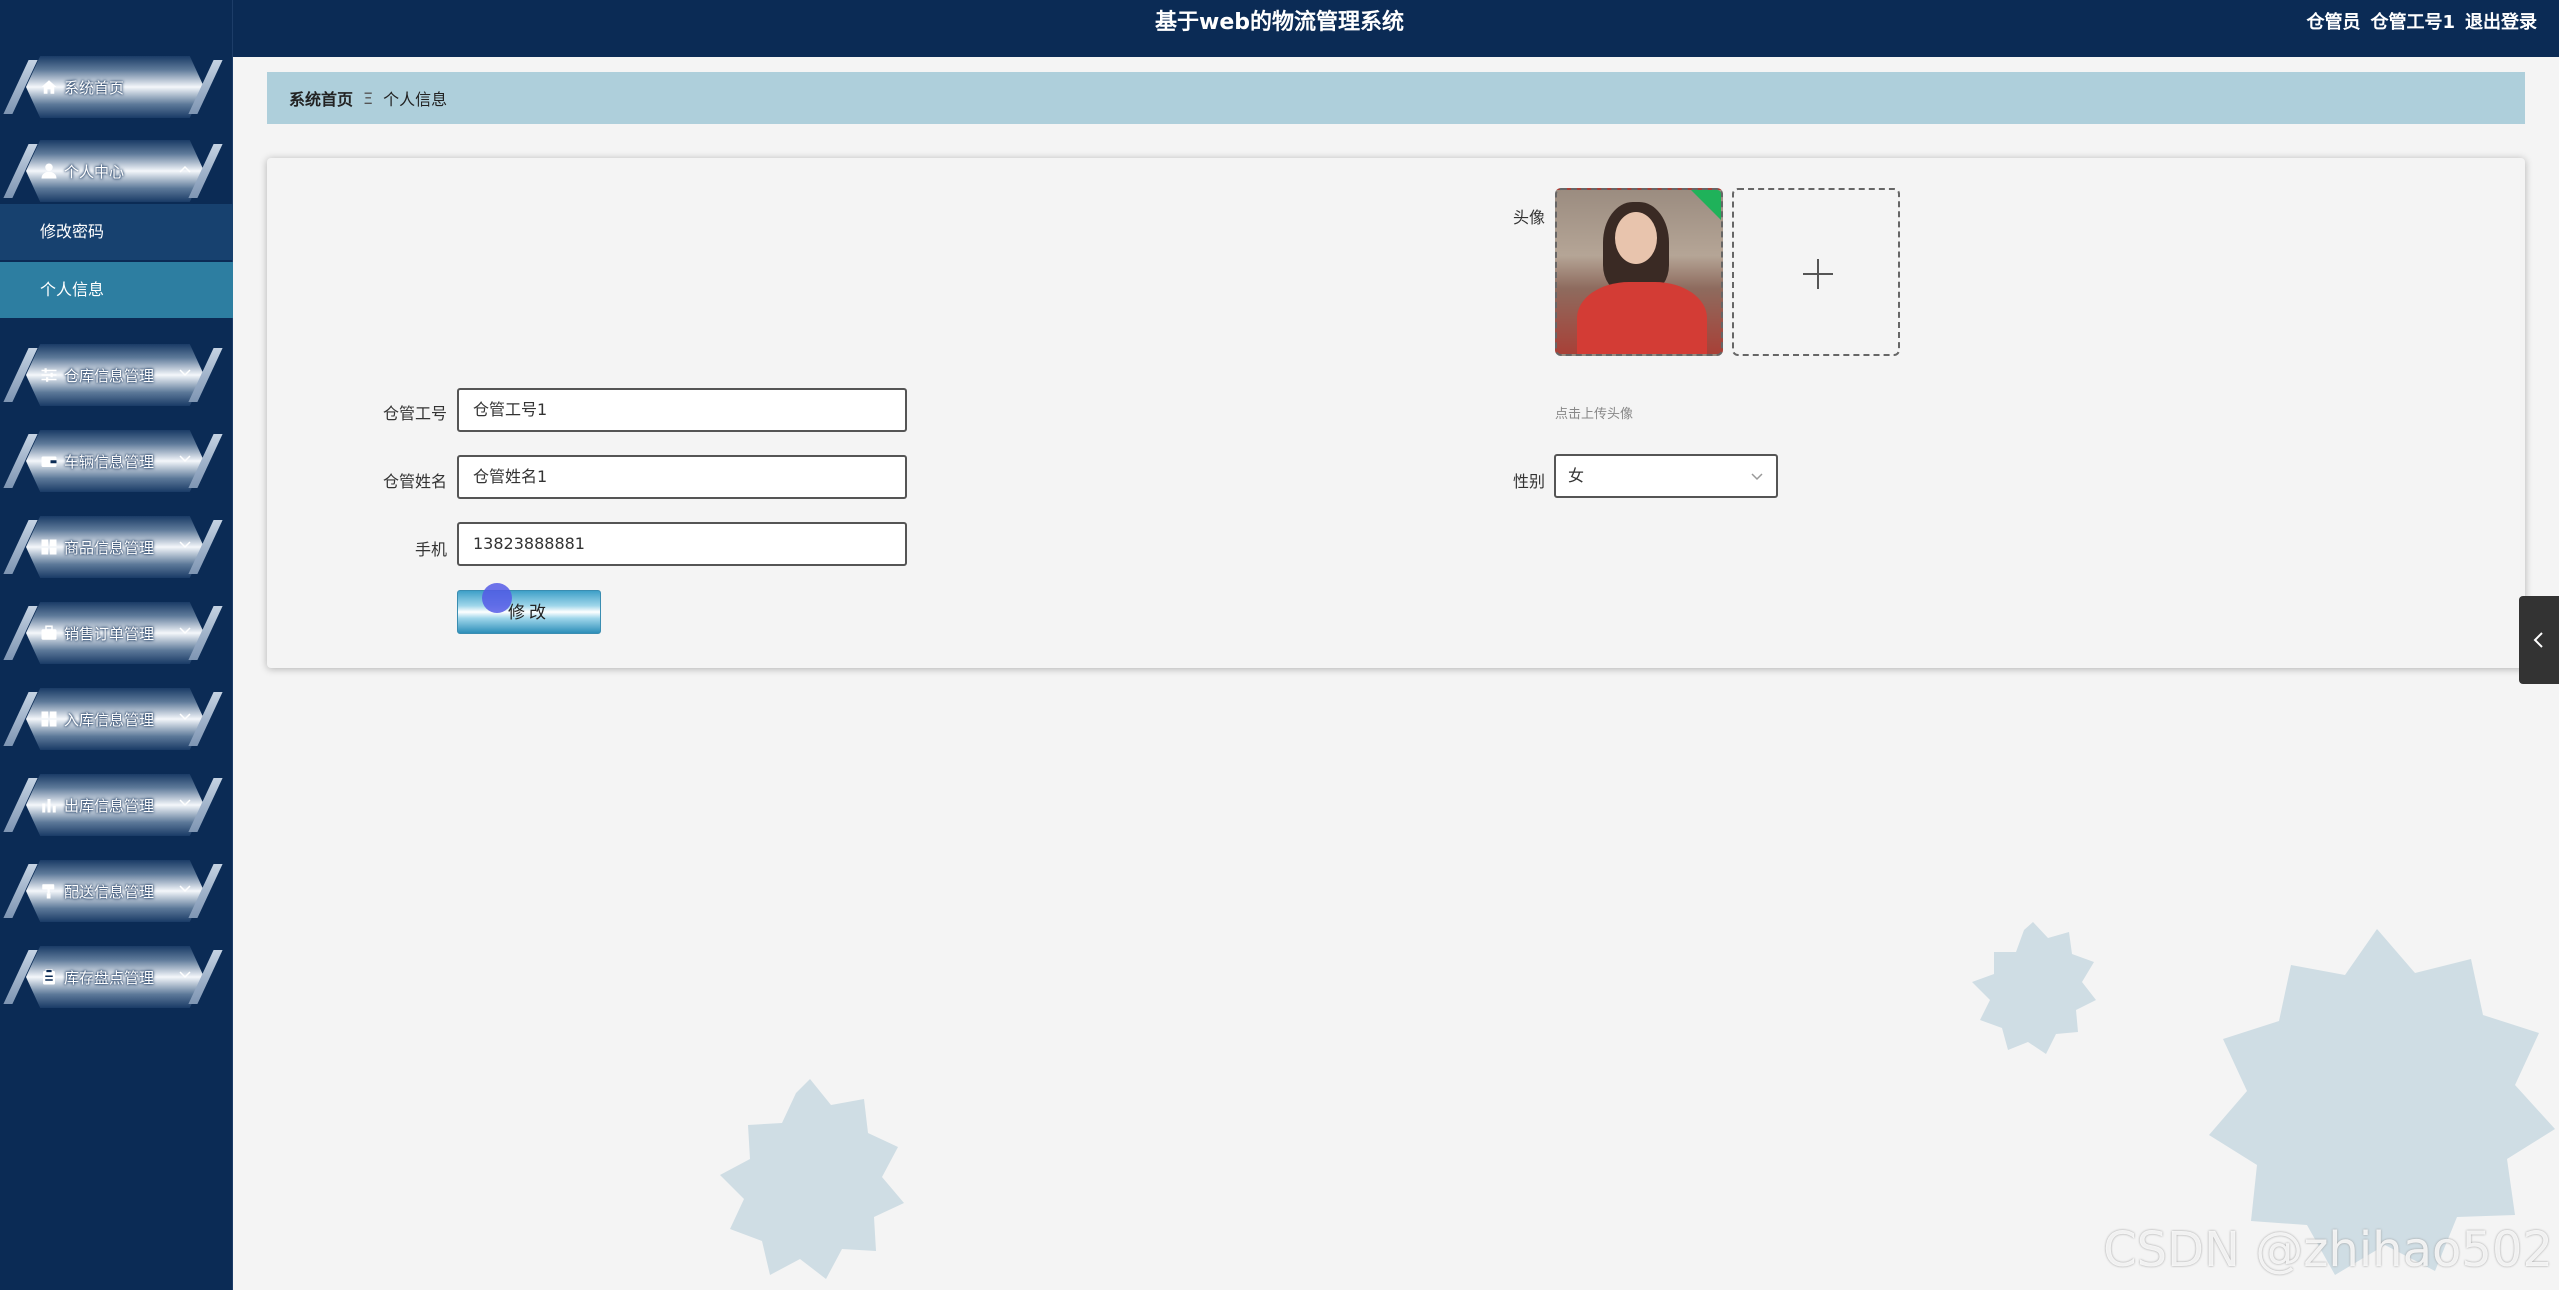 The width and height of the screenshot is (2559, 1290). I want to click on top-bar: 基于web的物流管理系统 仓管员 仓管工号1 退出登录, so click(1279, 28).